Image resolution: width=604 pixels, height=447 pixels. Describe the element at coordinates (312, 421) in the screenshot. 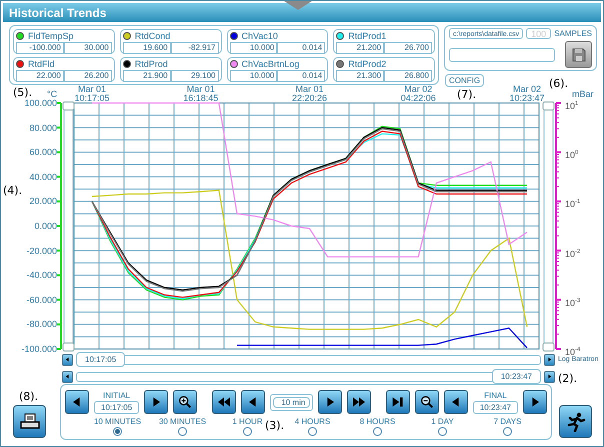

I see `range-option-label: 4 HOURS` at that location.